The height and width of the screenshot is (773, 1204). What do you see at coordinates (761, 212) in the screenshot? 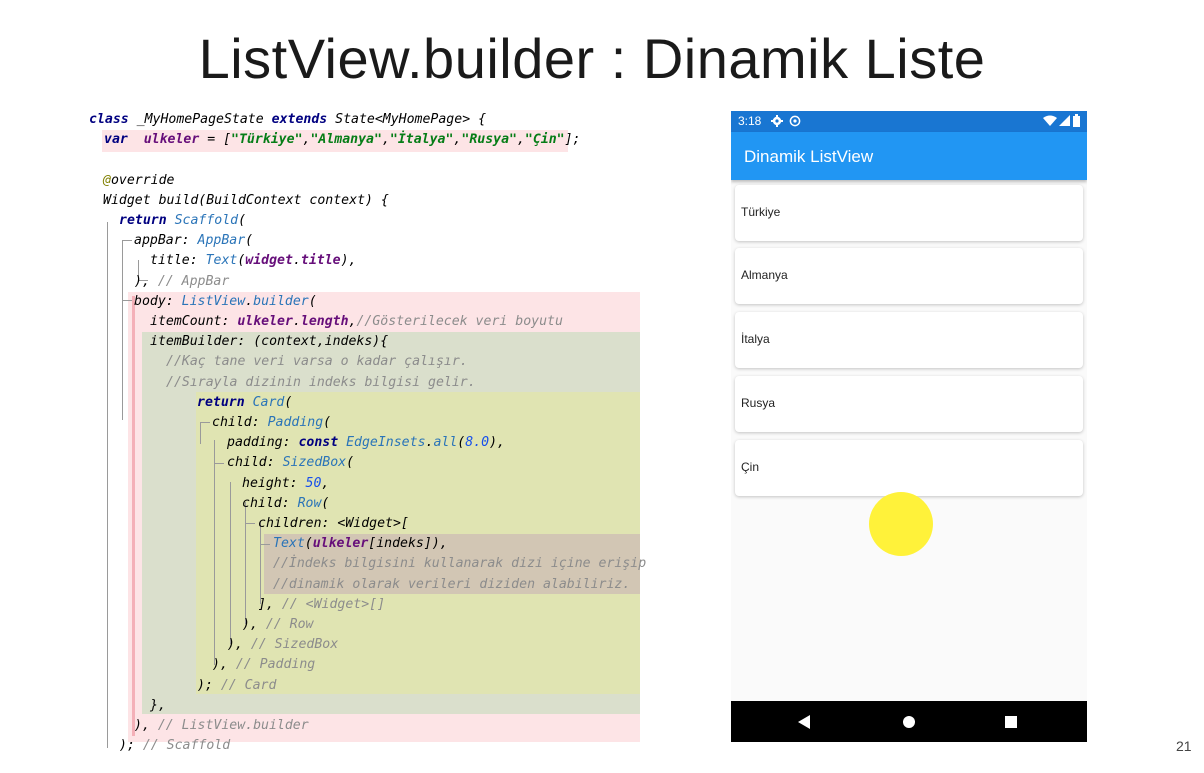
I see `list-item-label: Türkiye` at bounding box center [761, 212].